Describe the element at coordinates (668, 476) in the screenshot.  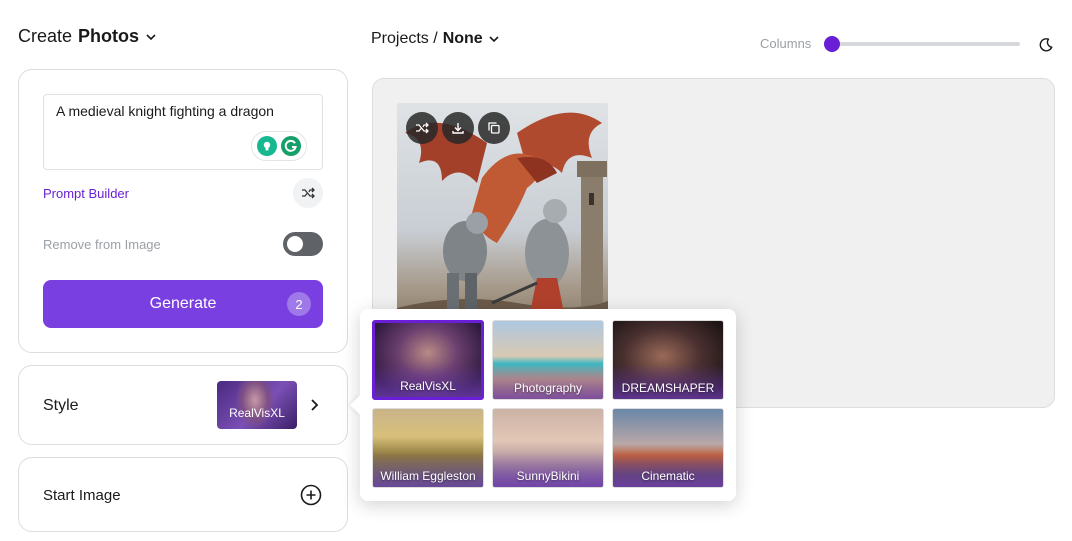
I see `style-option-label: Cinematic` at that location.